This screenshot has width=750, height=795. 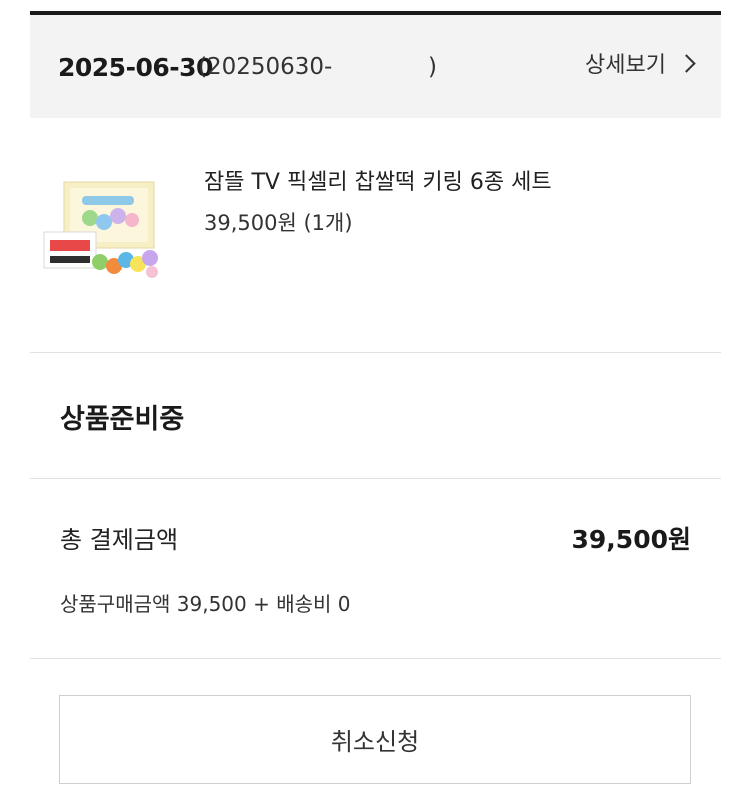 What do you see at coordinates (265, 67) in the screenshot?
I see `order-number: (20250630-` at bounding box center [265, 67].